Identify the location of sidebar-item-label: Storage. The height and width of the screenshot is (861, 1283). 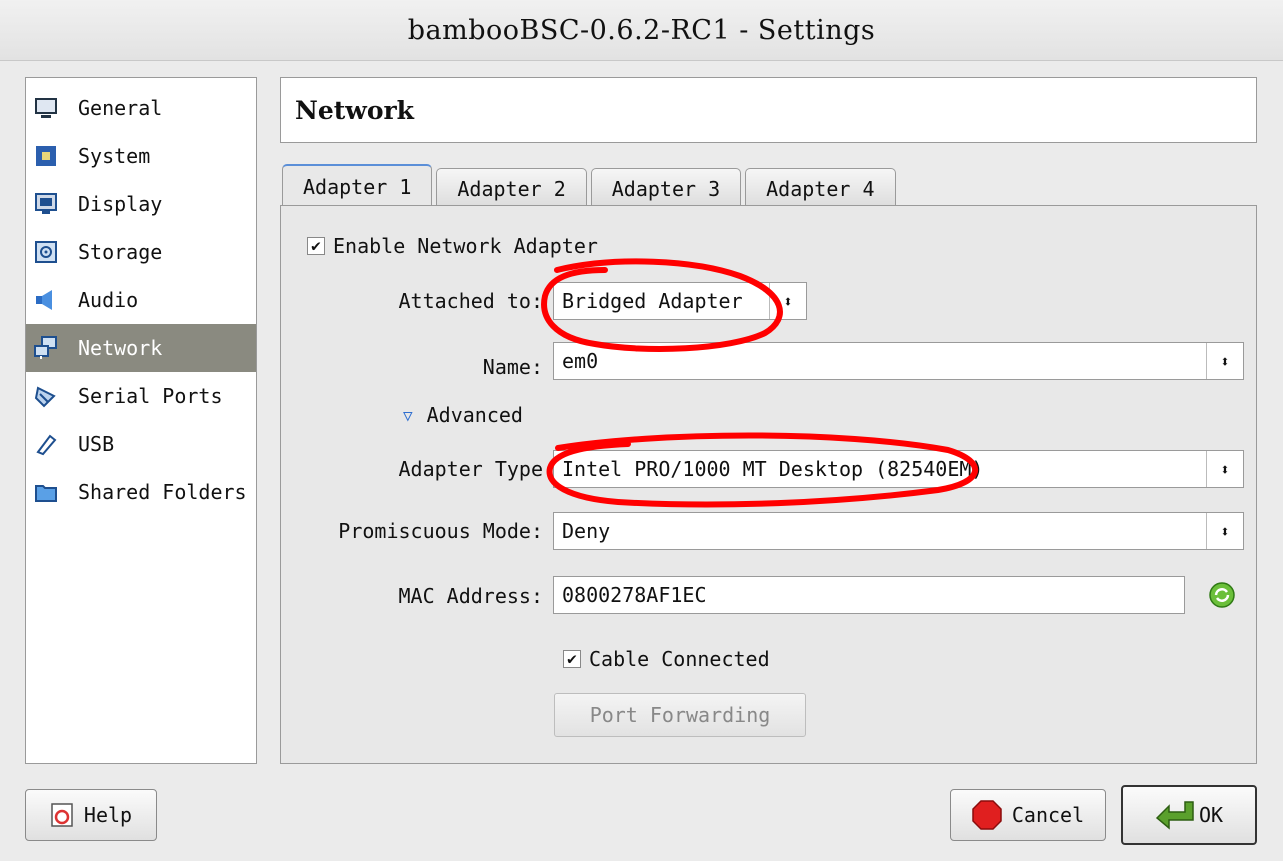
(120, 252).